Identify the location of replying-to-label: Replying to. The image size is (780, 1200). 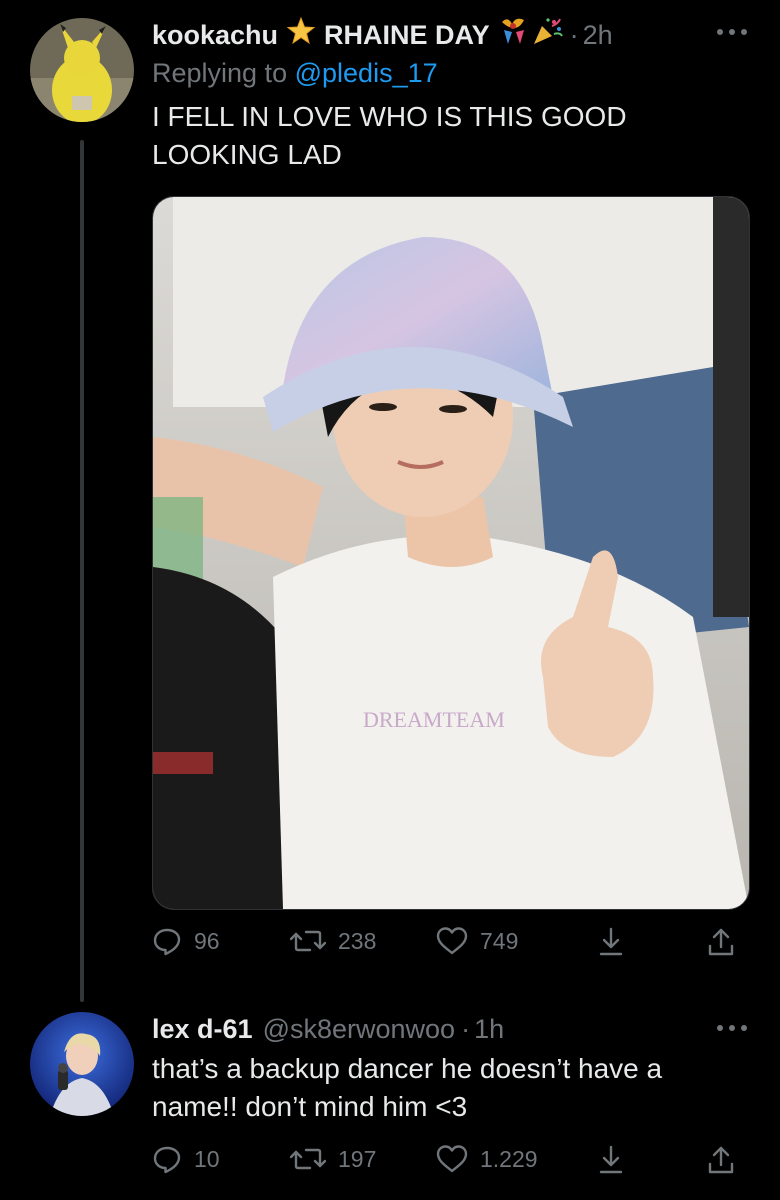
(220, 73).